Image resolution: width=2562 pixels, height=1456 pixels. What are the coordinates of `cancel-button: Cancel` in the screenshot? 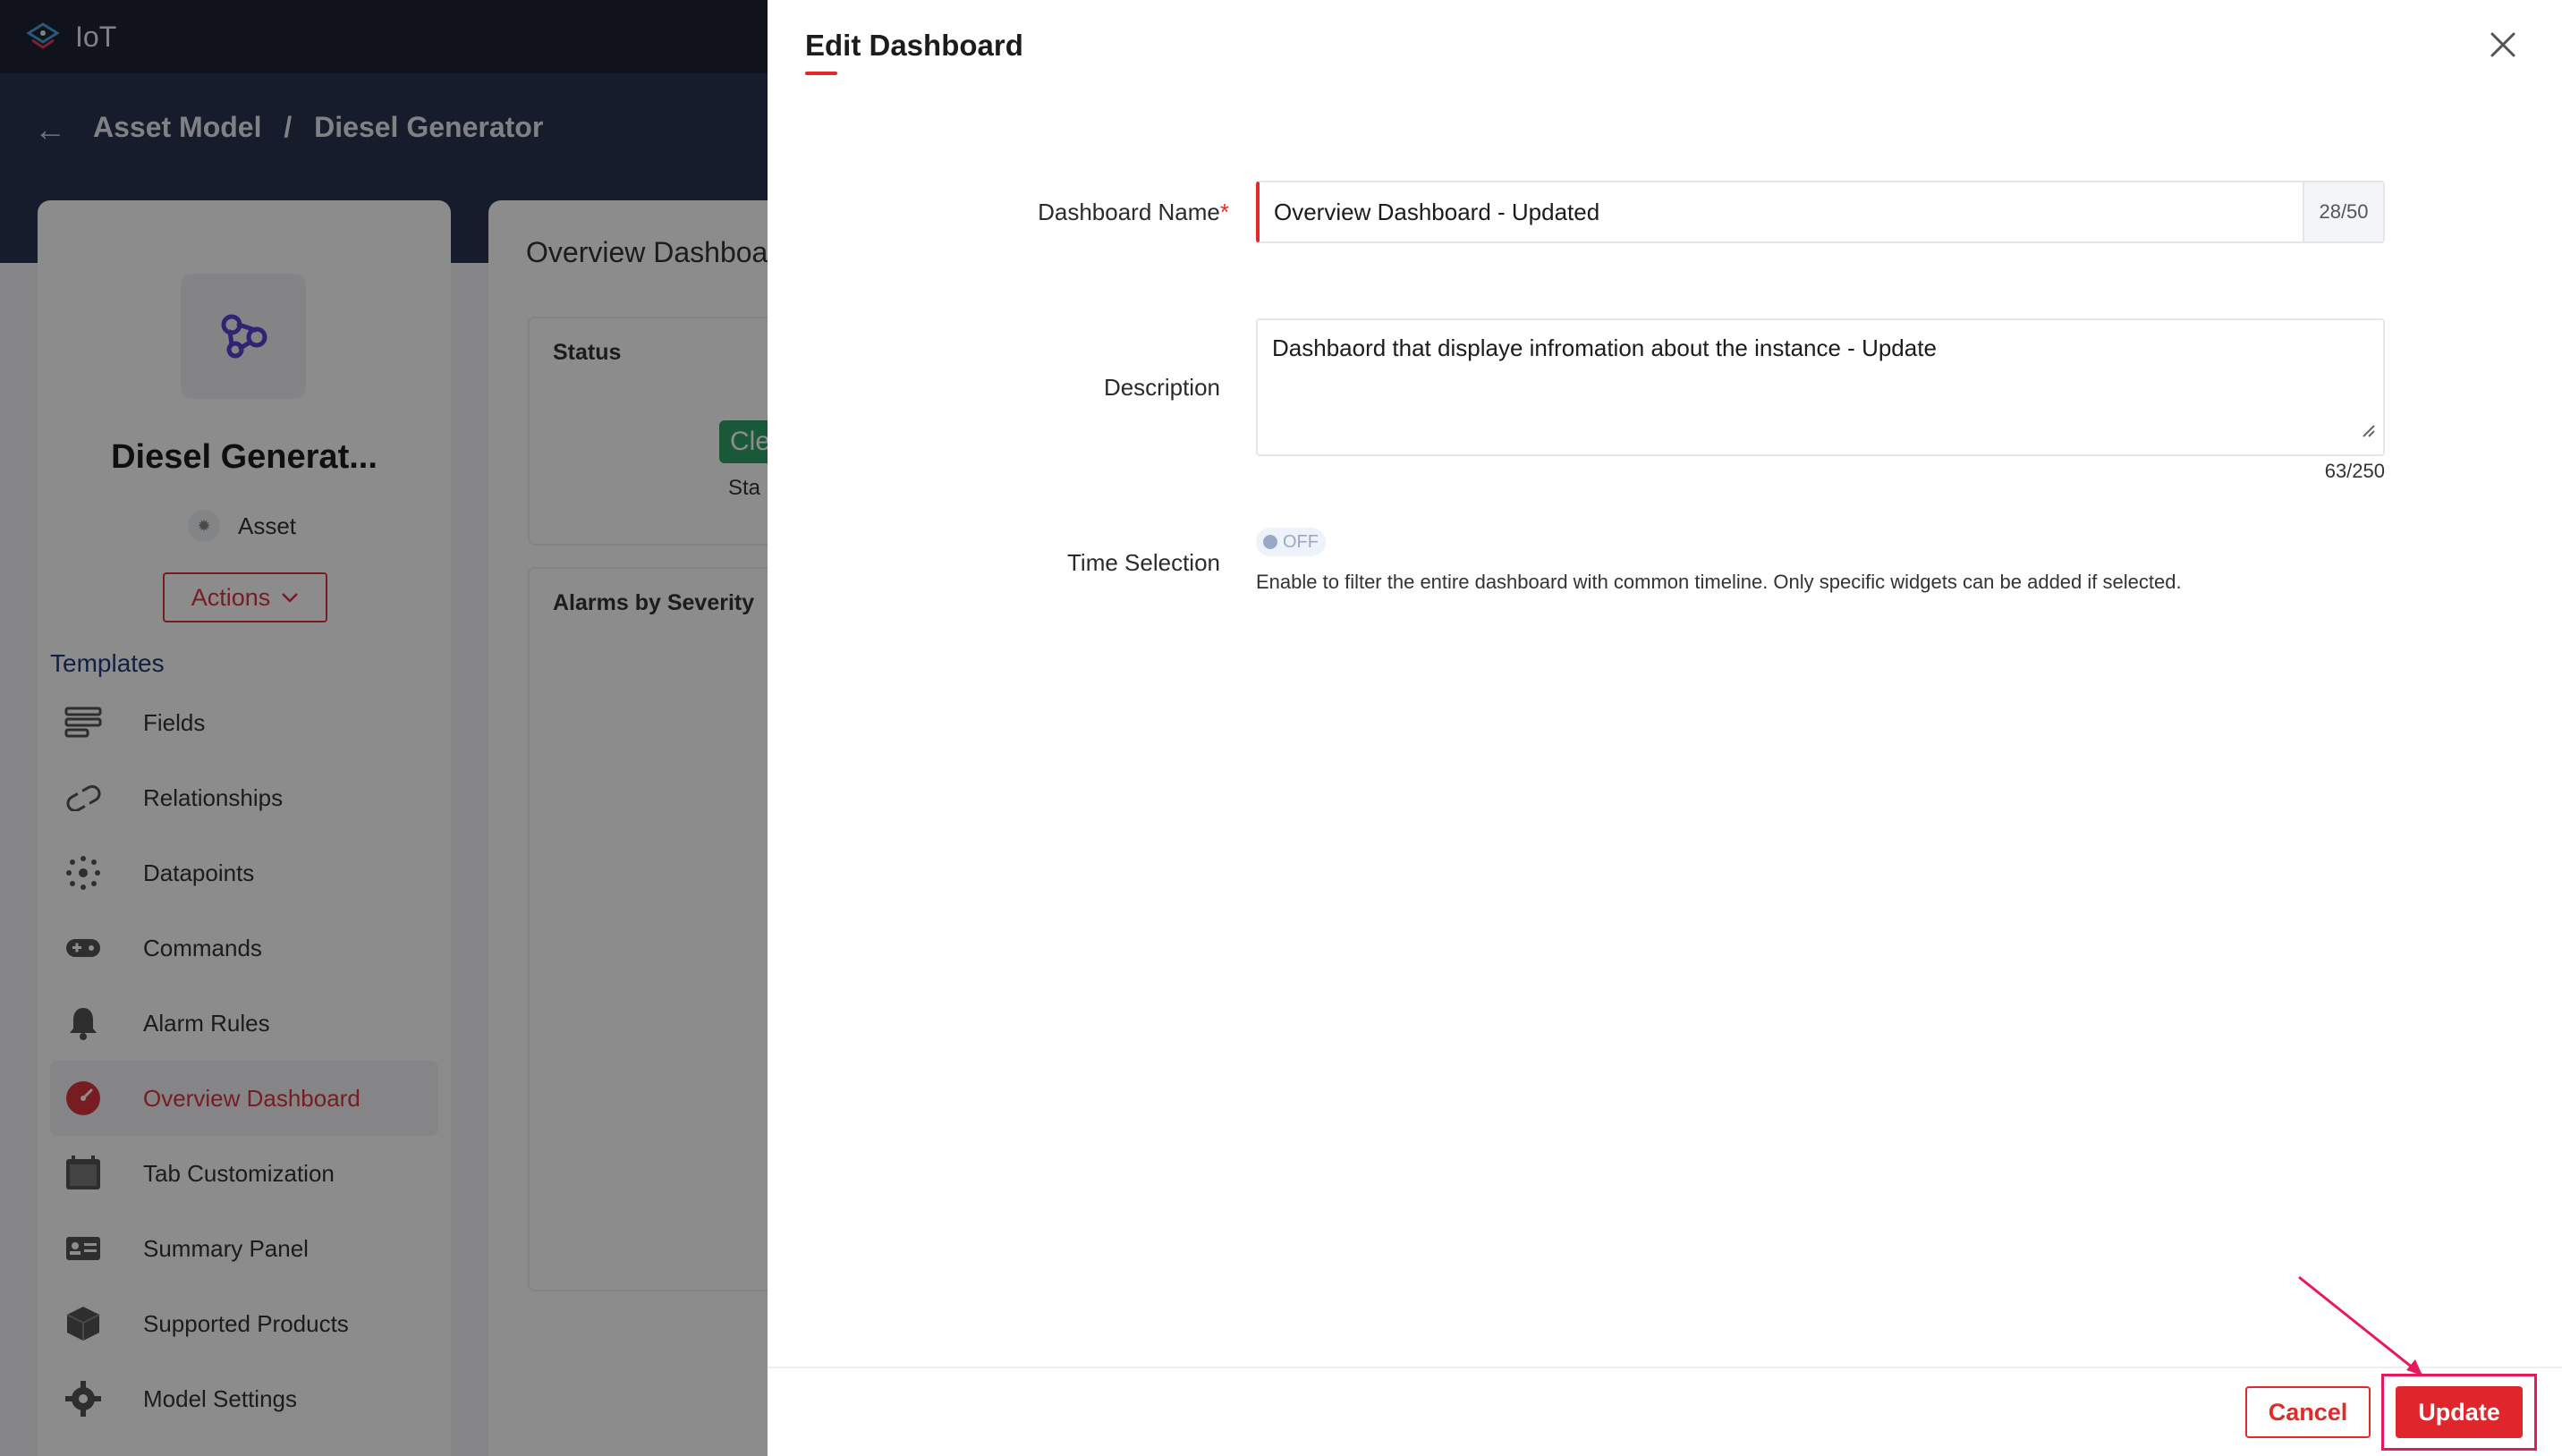 It's located at (2308, 1412).